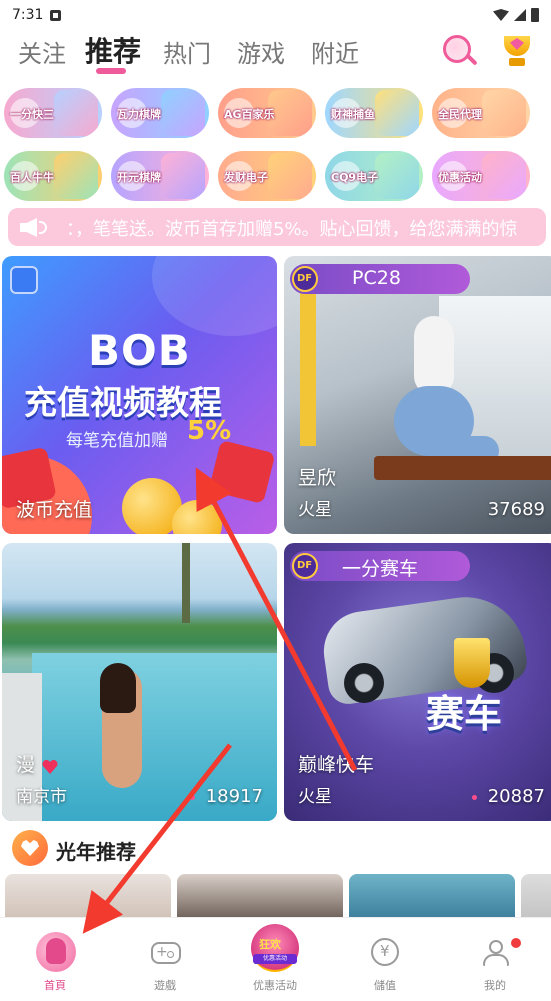 This screenshot has height=1001, width=551. I want to click on bottom-nav-wallet: 儲值, so click(385, 959).